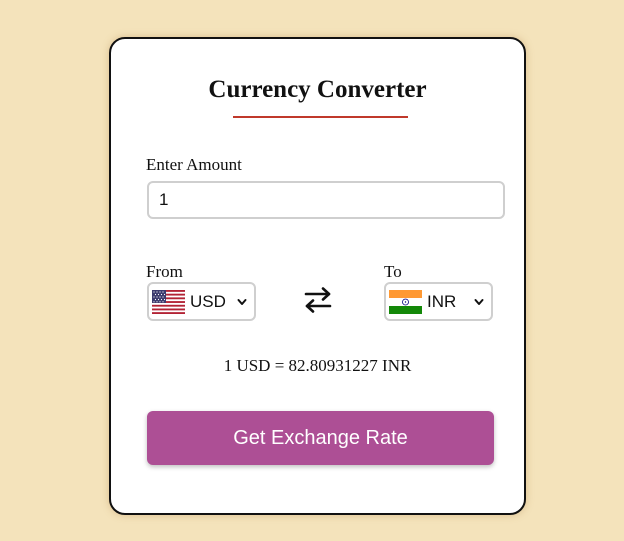  Describe the element at coordinates (442, 301) in the screenshot. I see `to-currency-value: INR` at that location.